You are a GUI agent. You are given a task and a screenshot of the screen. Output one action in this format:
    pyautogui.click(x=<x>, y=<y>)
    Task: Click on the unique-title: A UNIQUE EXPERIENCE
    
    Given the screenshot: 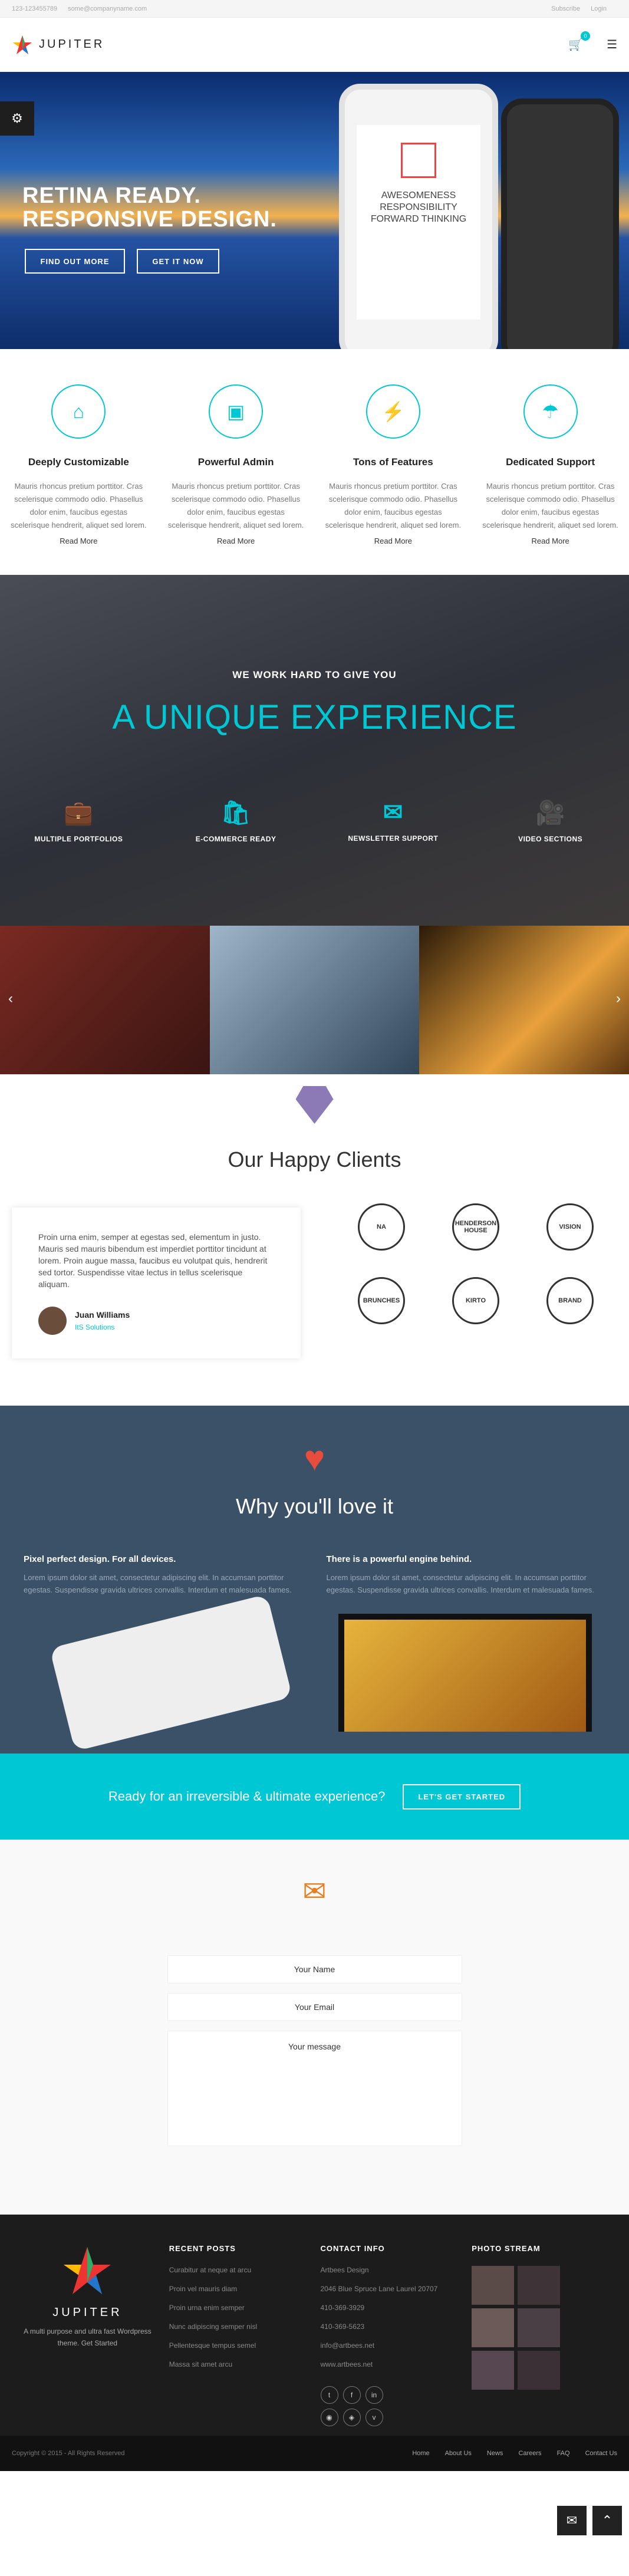 What is the action you would take?
    pyautogui.click(x=314, y=717)
    